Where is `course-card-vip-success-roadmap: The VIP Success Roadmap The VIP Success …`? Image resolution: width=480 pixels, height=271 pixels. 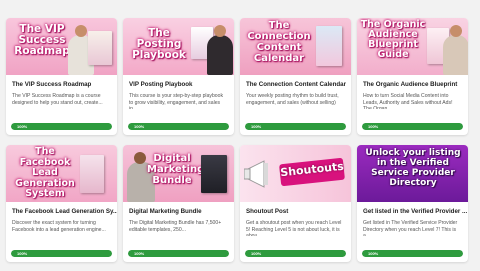 course-card-vip-success-roadmap: The VIP Success Roadmap The VIP Success … is located at coordinates (61, 76).